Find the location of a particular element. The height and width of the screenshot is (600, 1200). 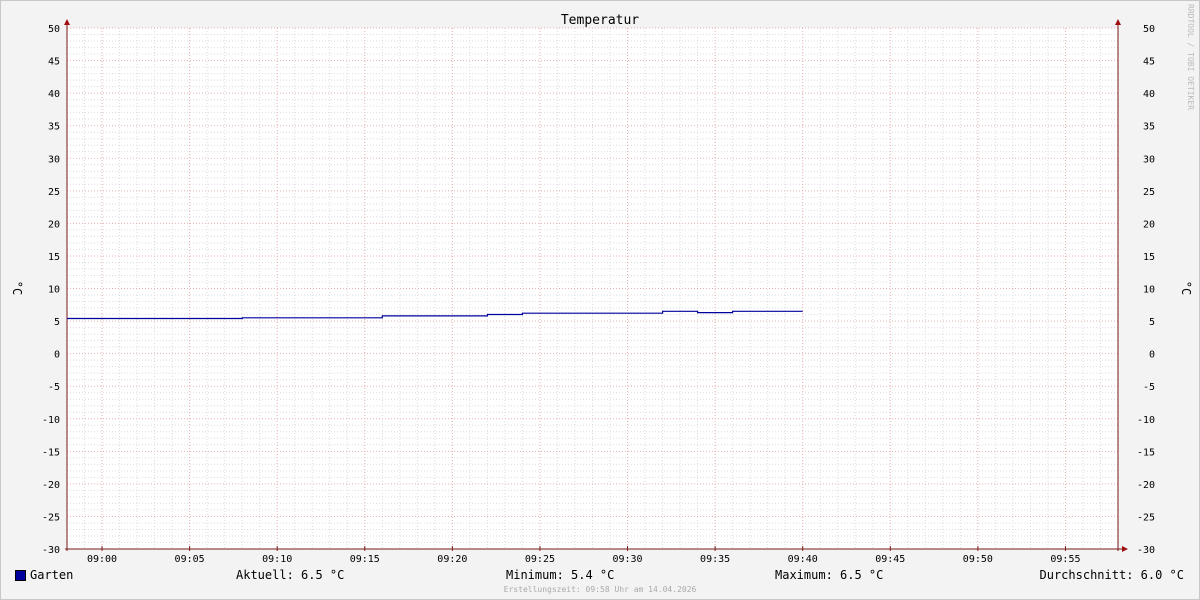

y-tick-label-left: 45 is located at coordinates (54, 62).